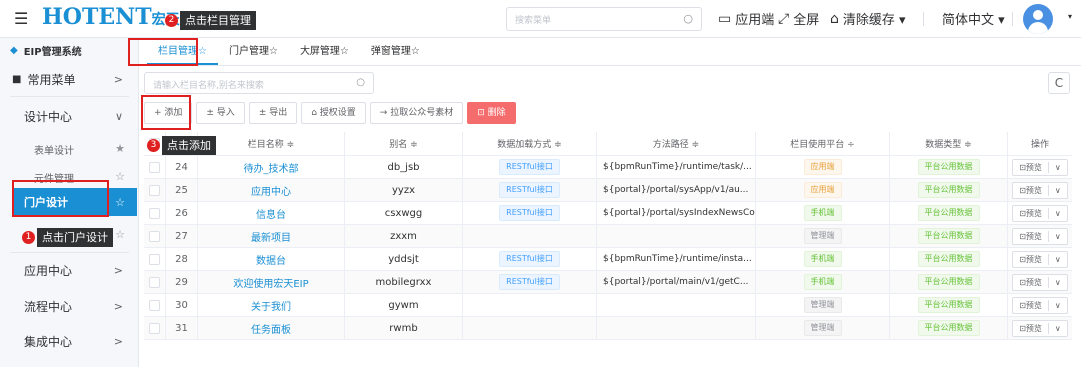  I want to click on header-method-path: 方法路径 ≑, so click(676, 143).